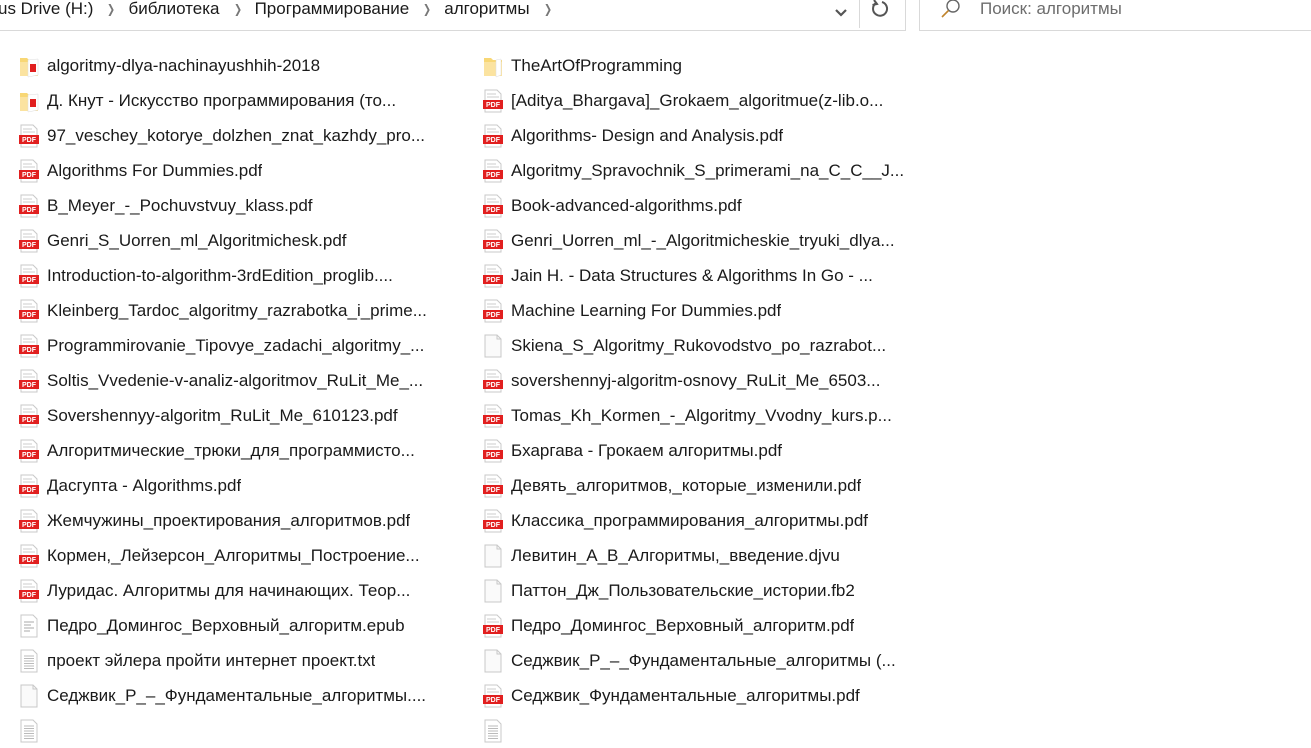 This screenshot has height=748, width=1311. I want to click on file-item: PDF Седжвик_Фундаментальные_алгоритмы.pdf, so click(662, 695).